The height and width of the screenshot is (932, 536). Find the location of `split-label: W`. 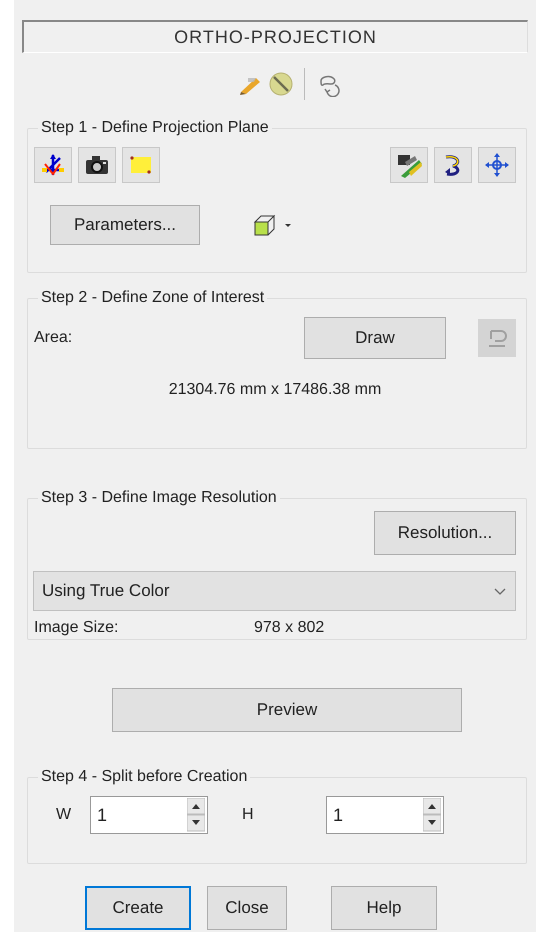

split-label: W is located at coordinates (64, 815).